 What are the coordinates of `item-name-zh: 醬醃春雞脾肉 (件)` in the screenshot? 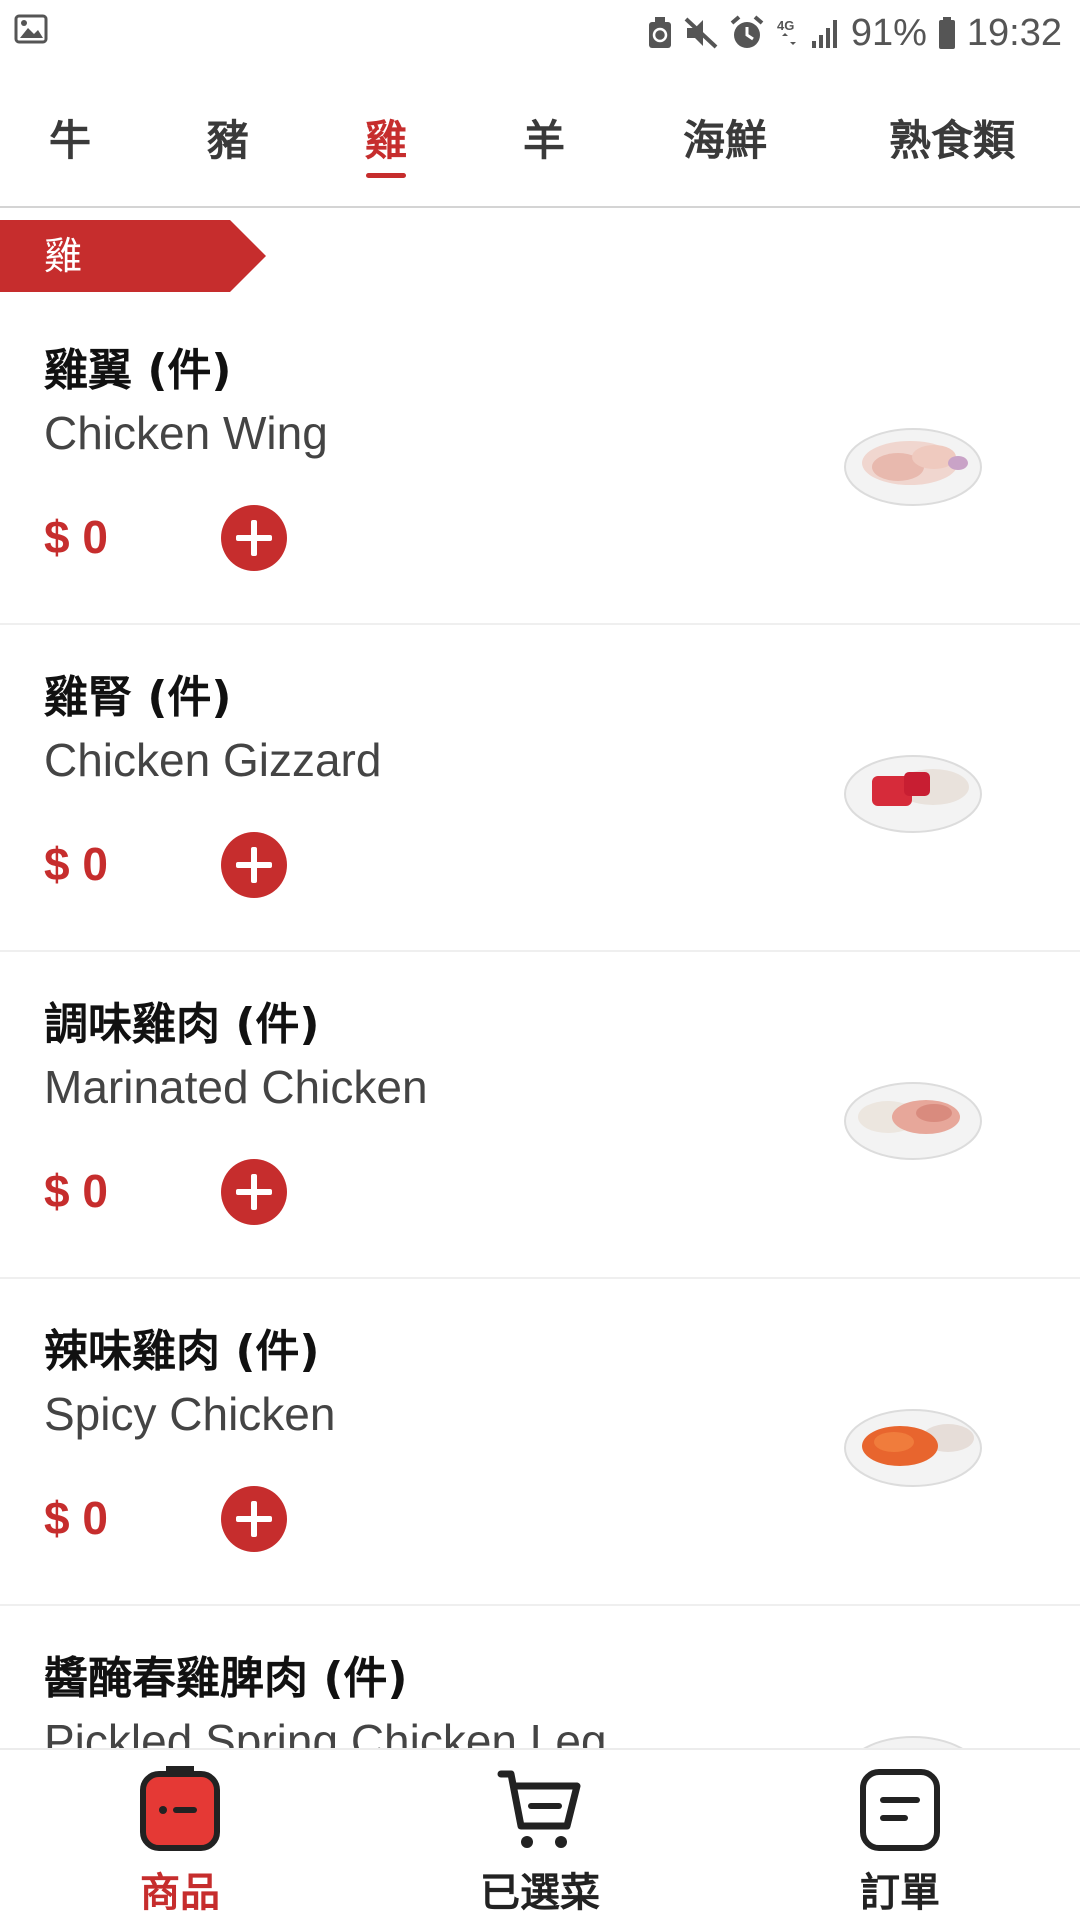 It's located at (226, 1678).